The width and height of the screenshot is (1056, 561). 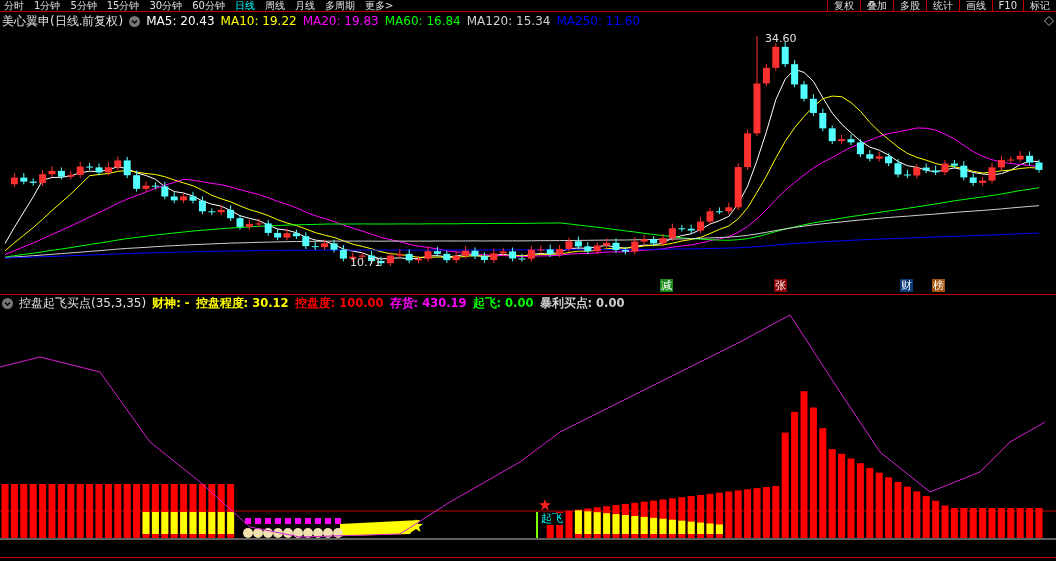 What do you see at coordinates (304, 5) in the screenshot?
I see `period-tab: 月线` at bounding box center [304, 5].